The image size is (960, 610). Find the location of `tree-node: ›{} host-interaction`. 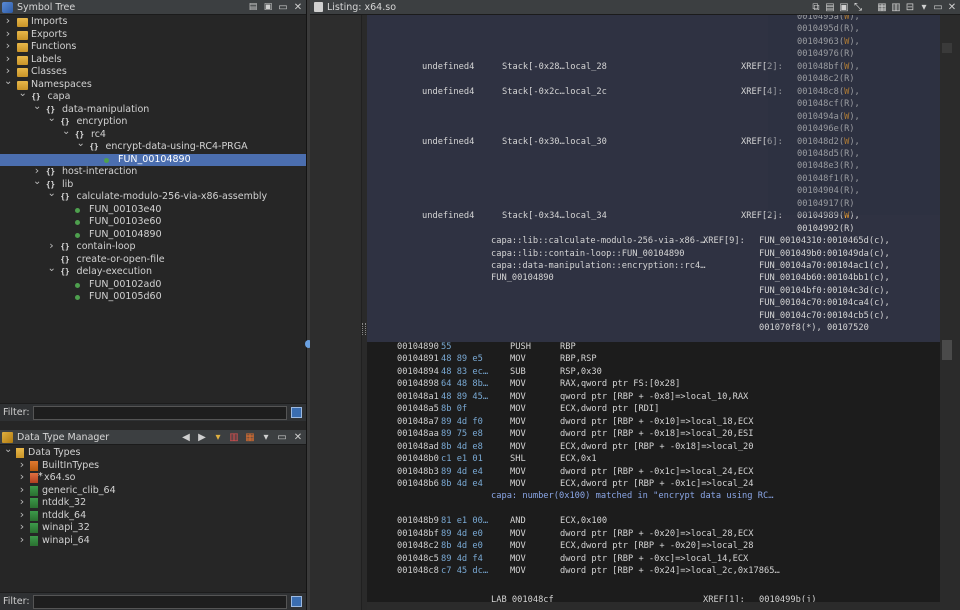

tree-node: ›{} host-interaction is located at coordinates (153, 171).